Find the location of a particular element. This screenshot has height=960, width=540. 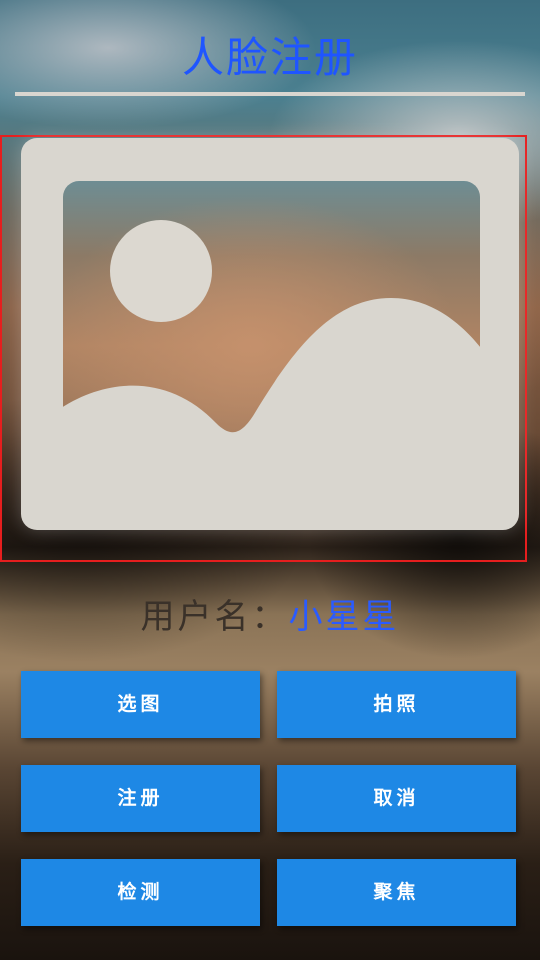

username-value: 小星星 is located at coordinates (344, 617).